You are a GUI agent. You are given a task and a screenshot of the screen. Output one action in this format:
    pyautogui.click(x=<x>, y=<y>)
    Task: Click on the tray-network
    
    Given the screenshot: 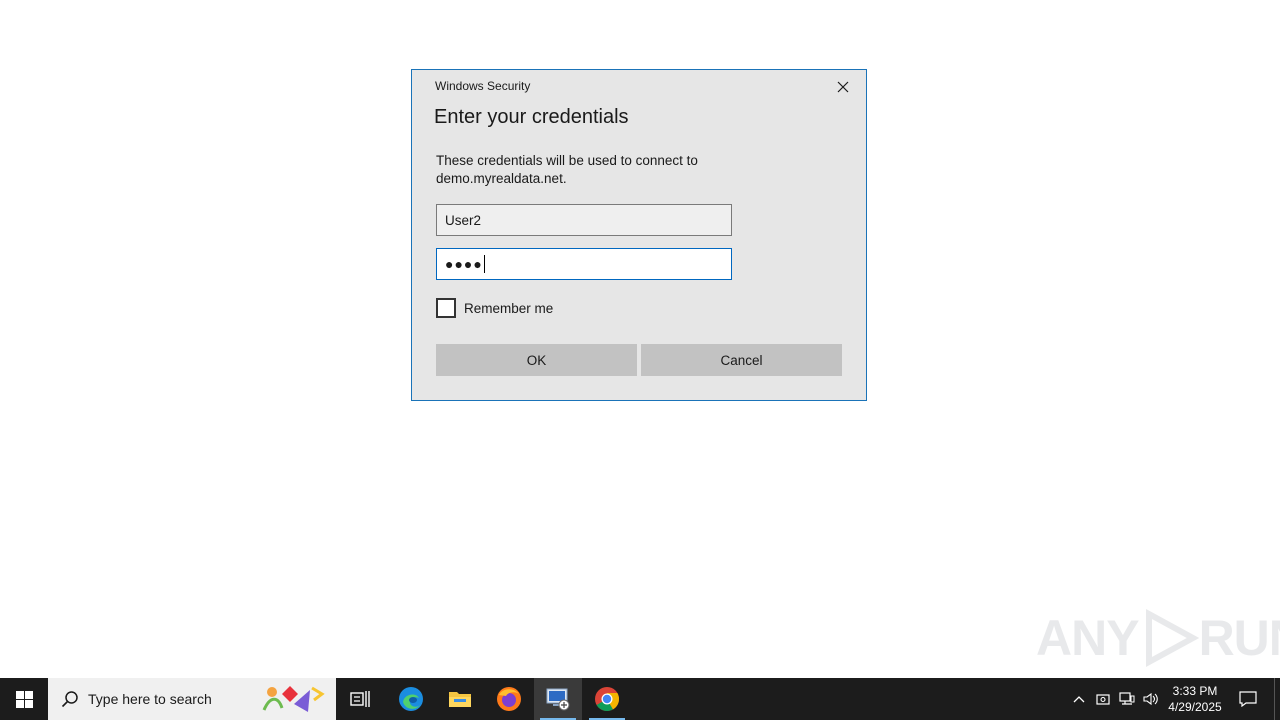 What is the action you would take?
    pyautogui.click(x=1127, y=699)
    